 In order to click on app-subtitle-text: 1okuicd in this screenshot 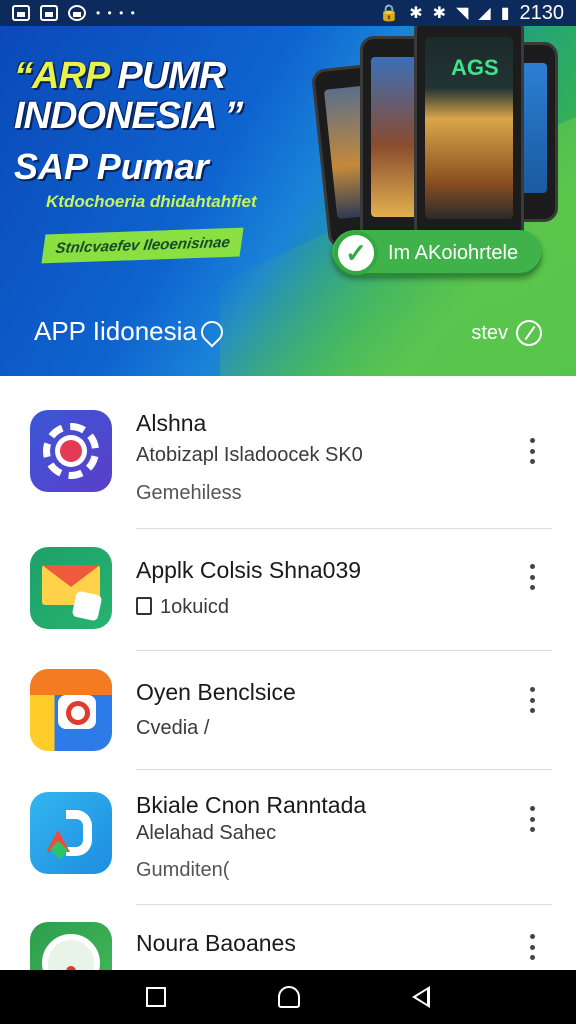, I will do `click(194, 607)`.